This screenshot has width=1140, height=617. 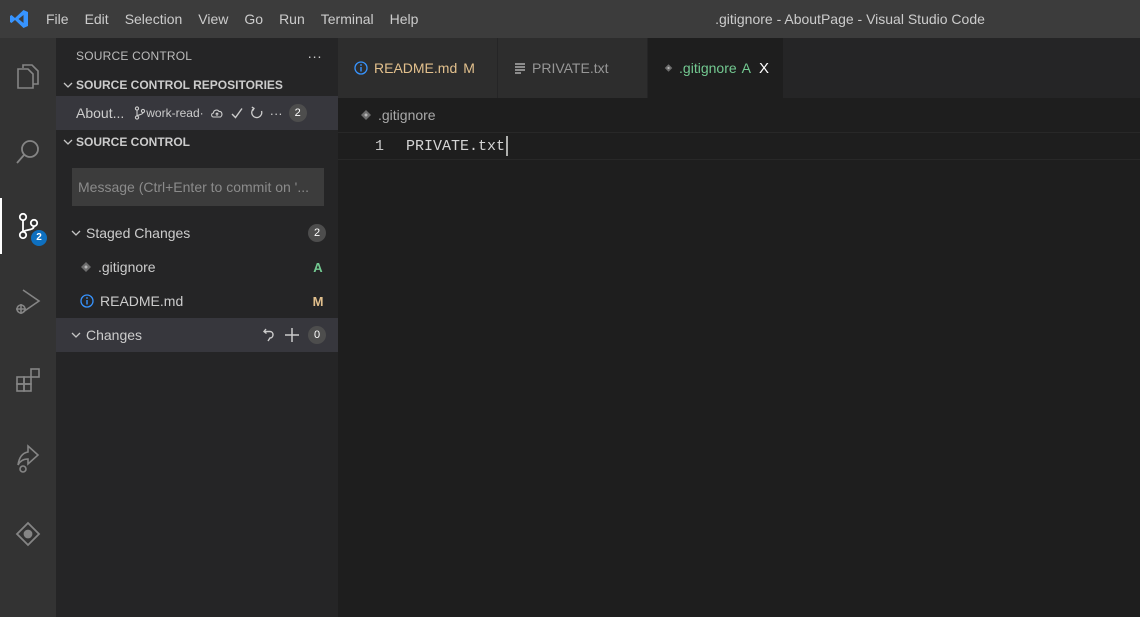 I want to click on repositories-section-title: SOURCE CONTROL REPOSITORIES, so click(x=179, y=85).